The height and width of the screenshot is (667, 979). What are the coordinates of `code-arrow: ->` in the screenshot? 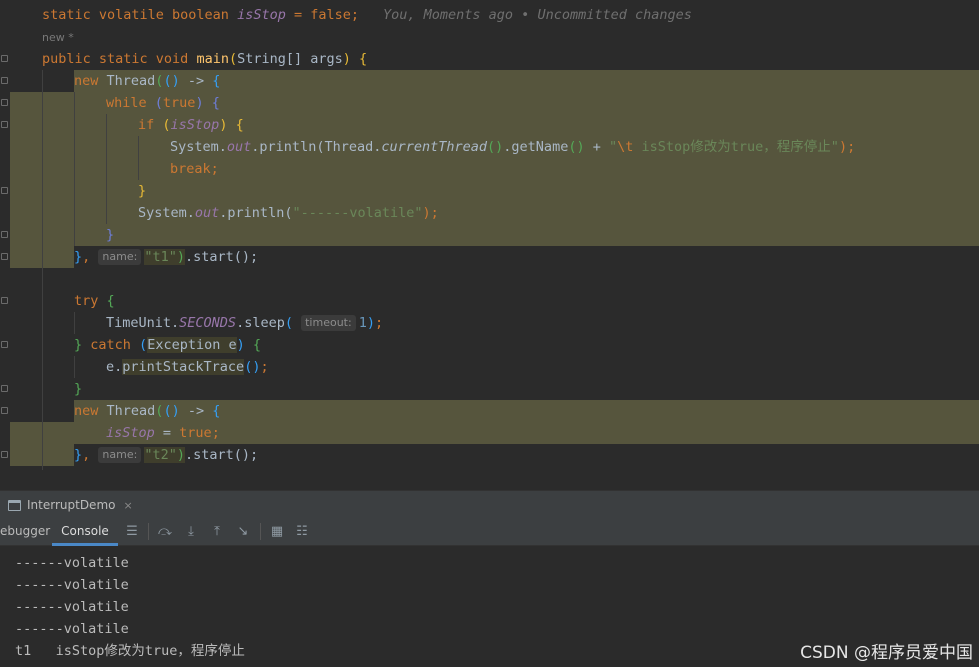 It's located at (196, 81).